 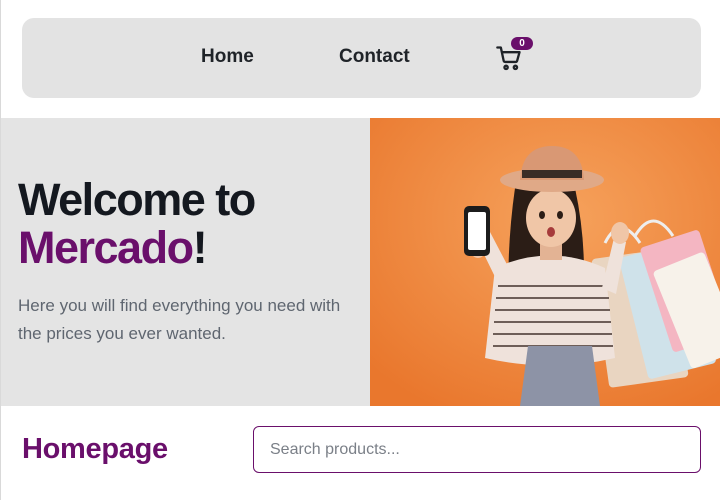 What do you see at coordinates (522, 43) in the screenshot?
I see `cart-count-badge: 0` at bounding box center [522, 43].